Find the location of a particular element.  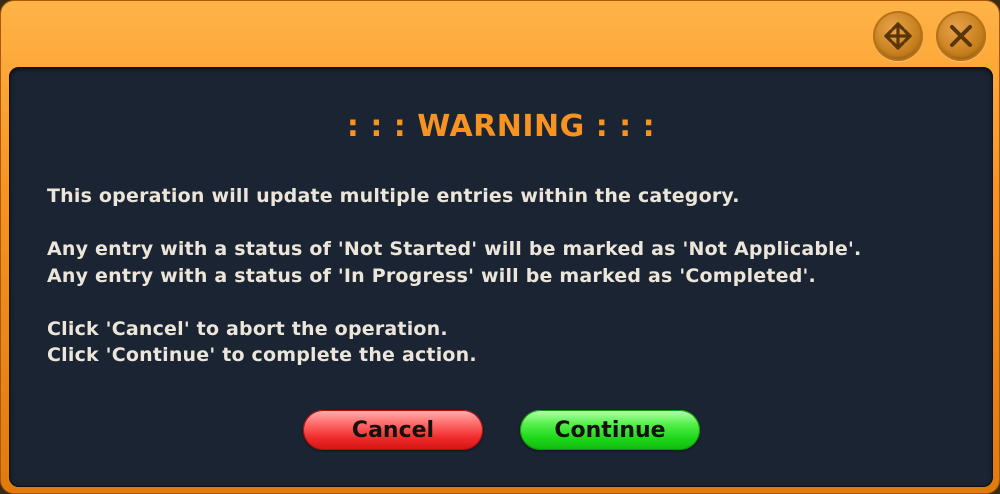

message-line: Click 'Continue' to complete the action. is located at coordinates (262, 355).